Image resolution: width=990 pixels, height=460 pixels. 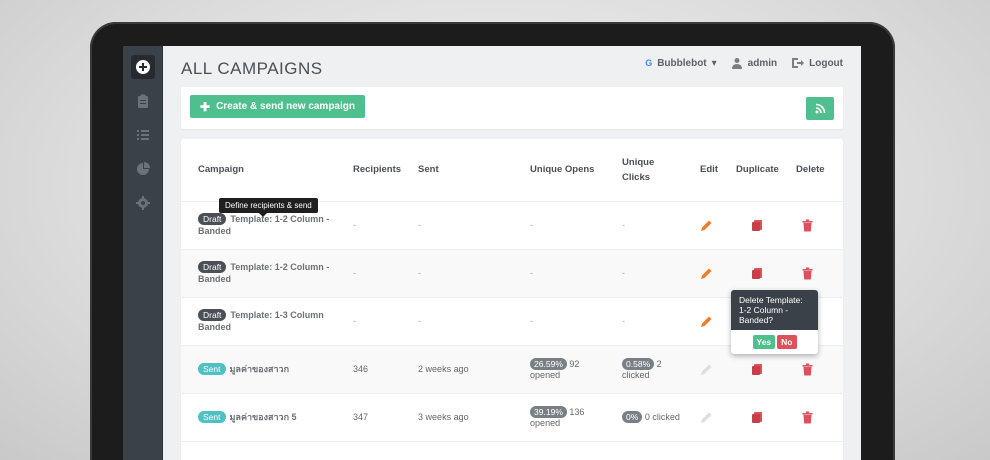 What do you see at coordinates (252, 68) in the screenshot?
I see `page-title: ALL CAMPAIGNS` at bounding box center [252, 68].